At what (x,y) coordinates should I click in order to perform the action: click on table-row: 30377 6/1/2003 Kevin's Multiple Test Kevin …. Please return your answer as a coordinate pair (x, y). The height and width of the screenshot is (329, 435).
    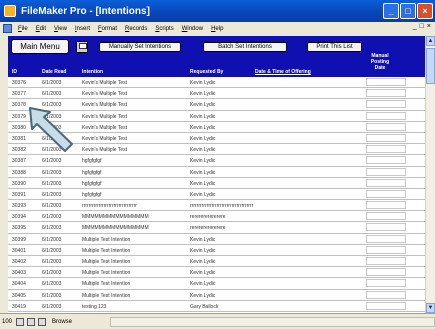
    Looking at the image, I should click on (216, 94).